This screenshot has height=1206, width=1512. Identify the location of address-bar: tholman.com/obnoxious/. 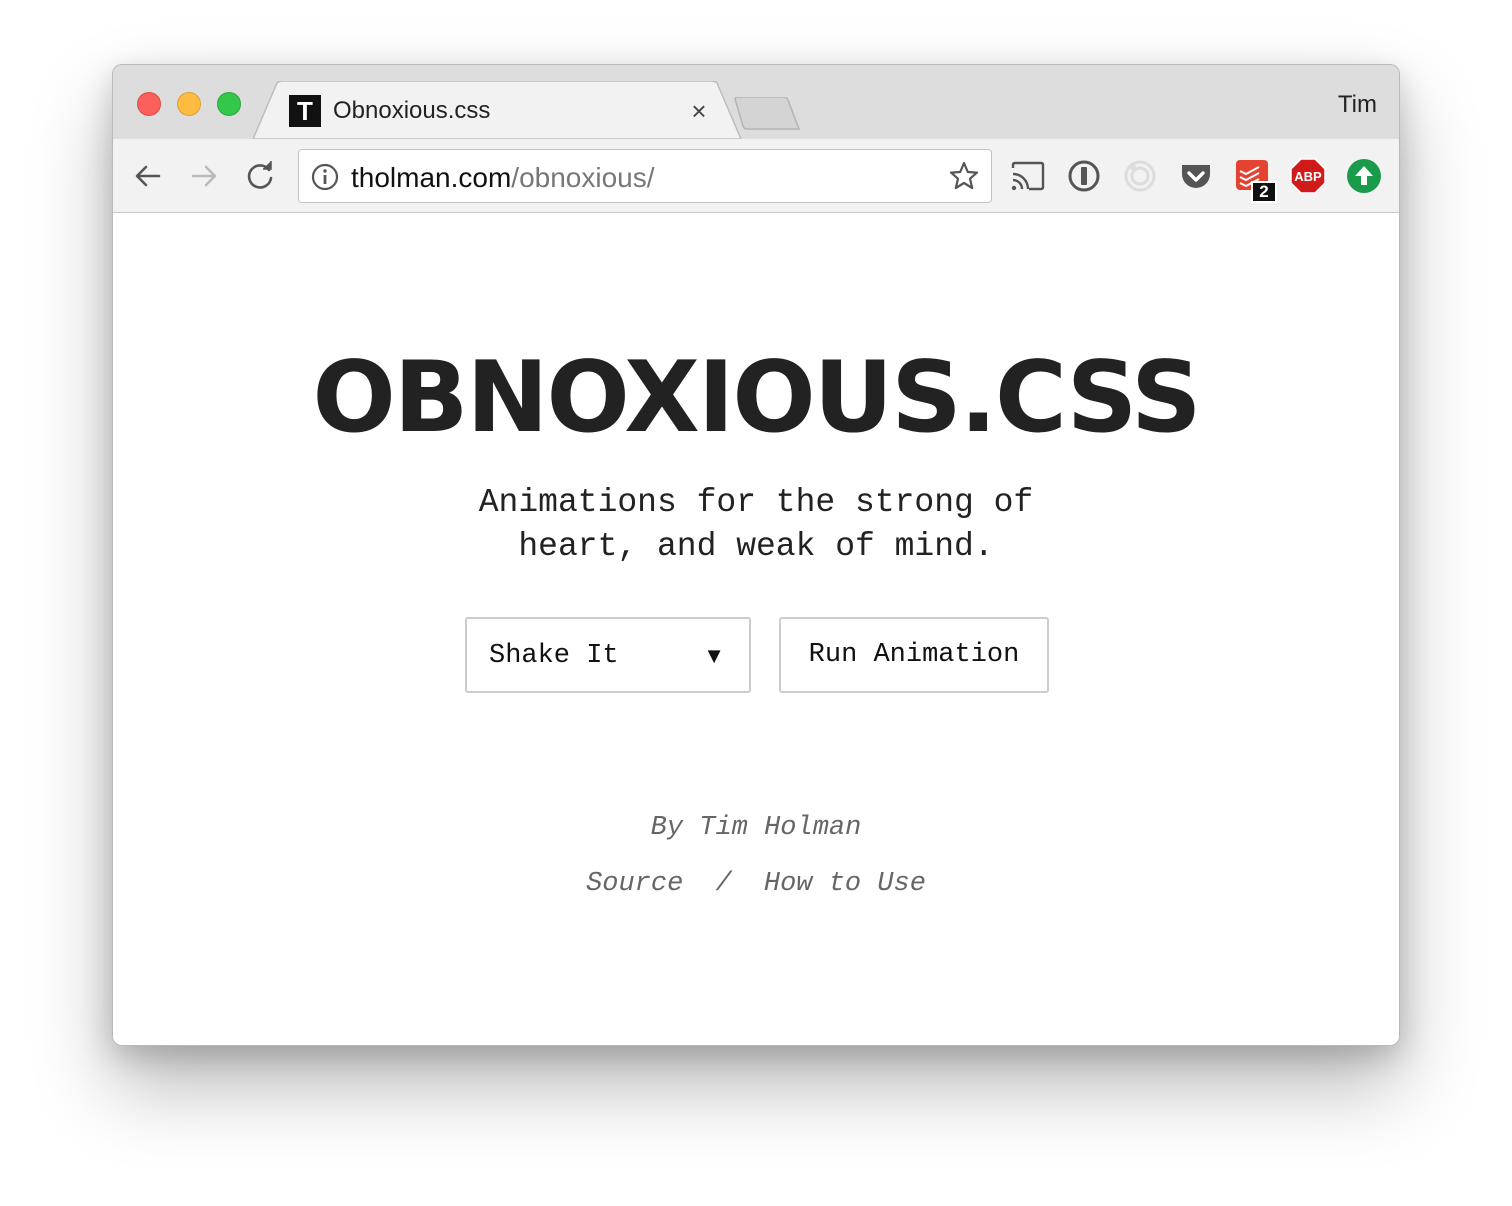
(645, 176).